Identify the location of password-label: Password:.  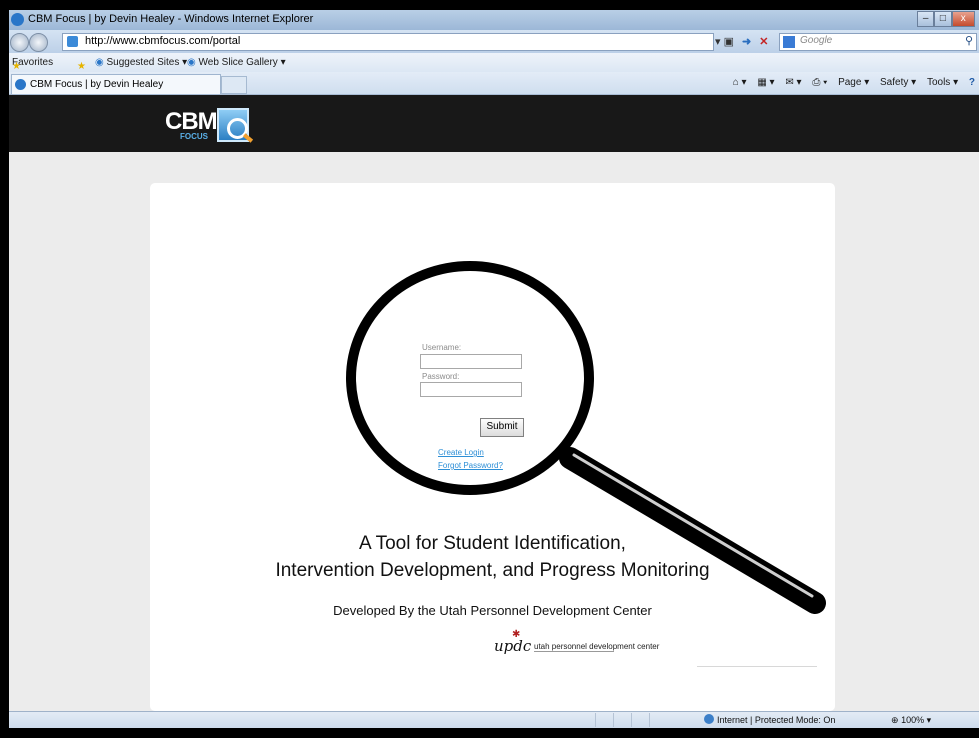
(441, 376).